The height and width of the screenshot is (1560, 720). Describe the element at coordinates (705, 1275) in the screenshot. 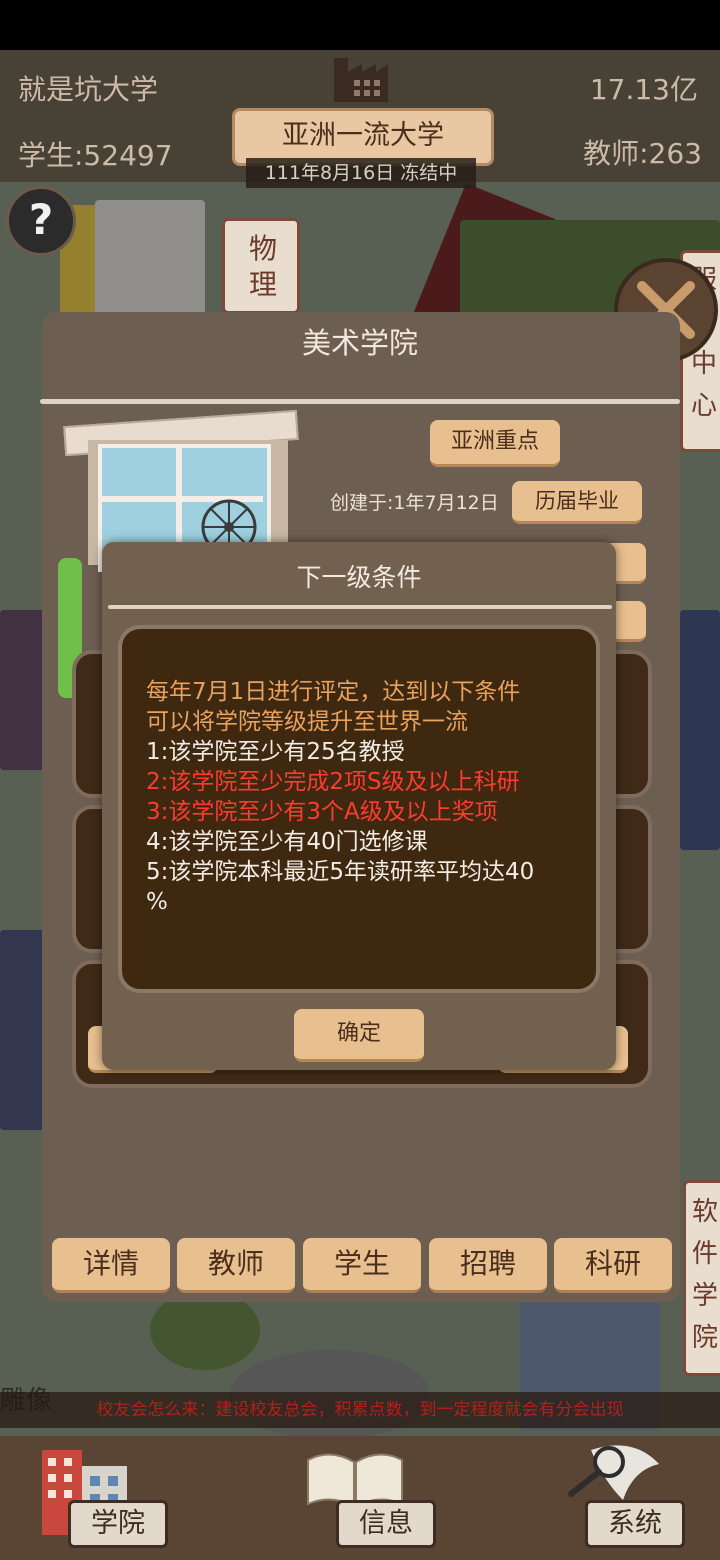

I see `software-college-label: 软件学院` at that location.